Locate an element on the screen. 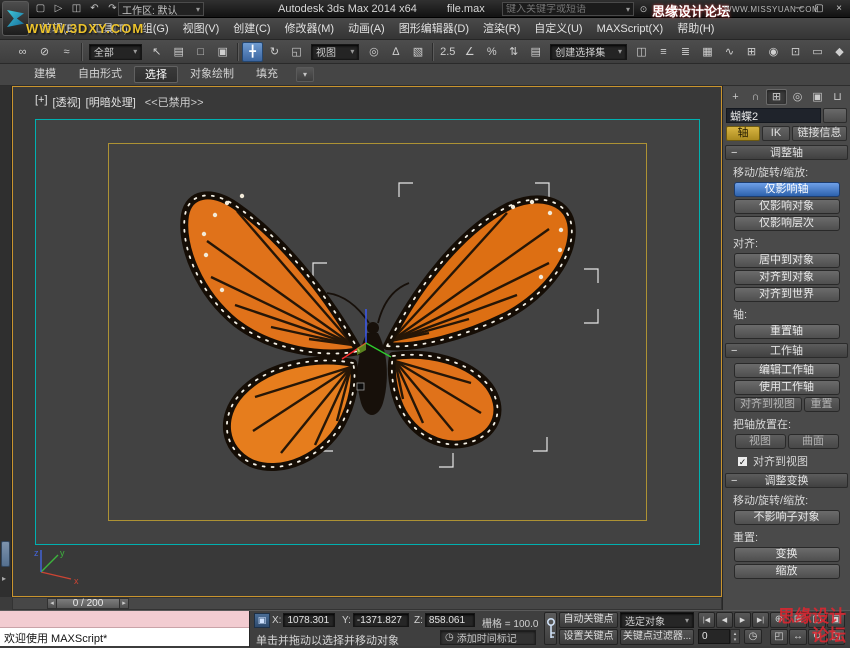 This screenshot has width=850, height=648. snap-toggle-icon: 2.5 is located at coordinates (447, 52).